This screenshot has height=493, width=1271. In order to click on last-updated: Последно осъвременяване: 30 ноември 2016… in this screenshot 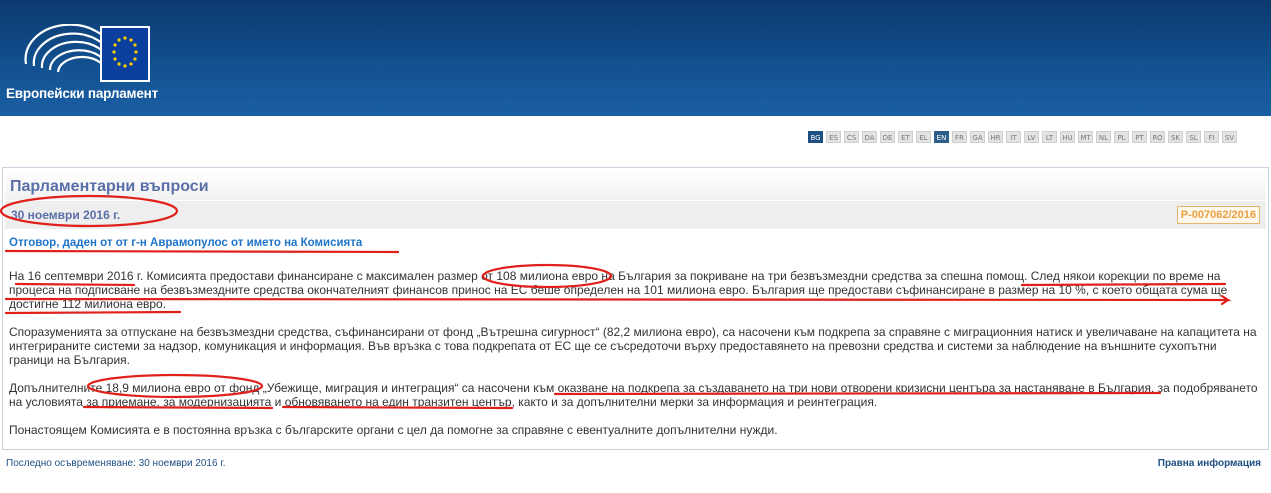, I will do `click(116, 463)`.